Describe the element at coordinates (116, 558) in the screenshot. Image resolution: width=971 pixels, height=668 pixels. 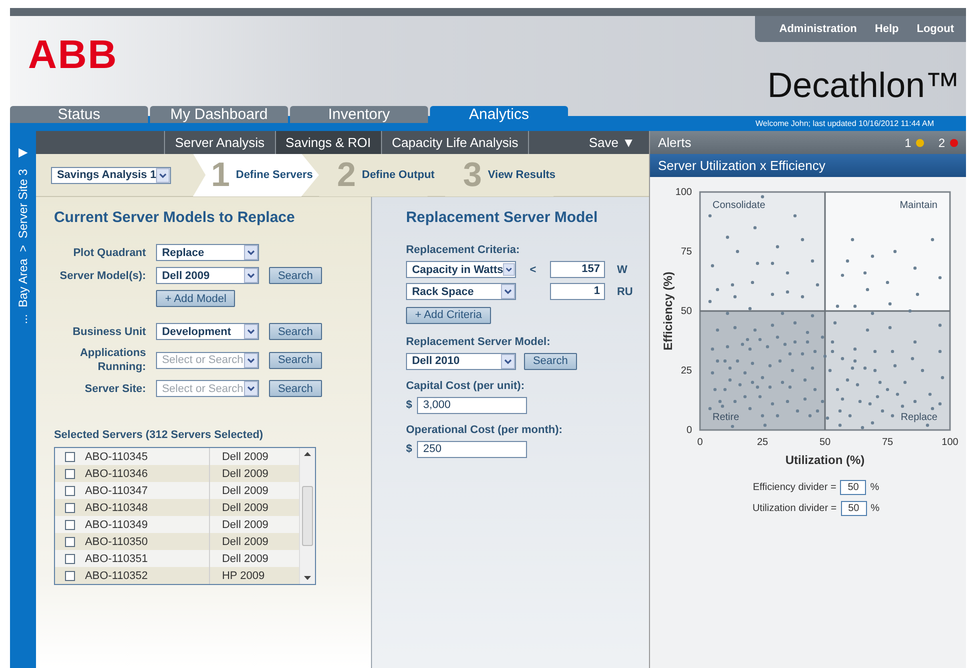
I see `server-id: ABO-110351` at that location.